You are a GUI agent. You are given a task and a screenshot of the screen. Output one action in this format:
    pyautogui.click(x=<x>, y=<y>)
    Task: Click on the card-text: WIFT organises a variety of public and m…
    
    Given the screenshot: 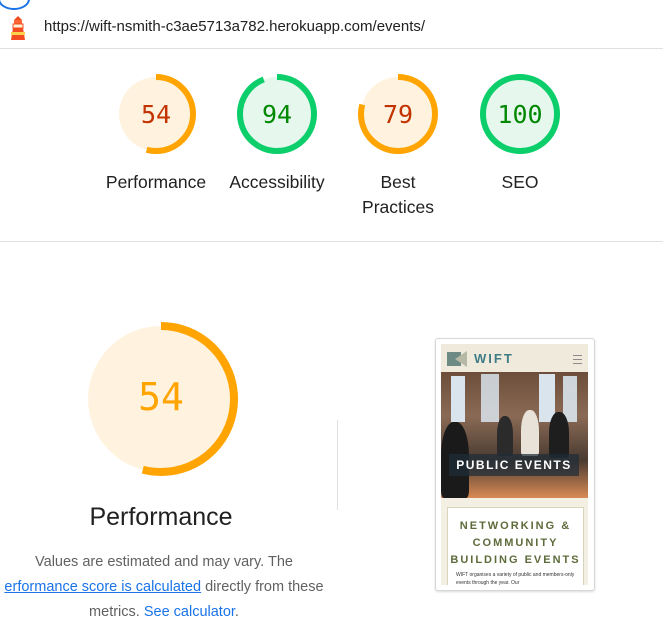 What is the action you would take?
    pyautogui.click(x=515, y=578)
    